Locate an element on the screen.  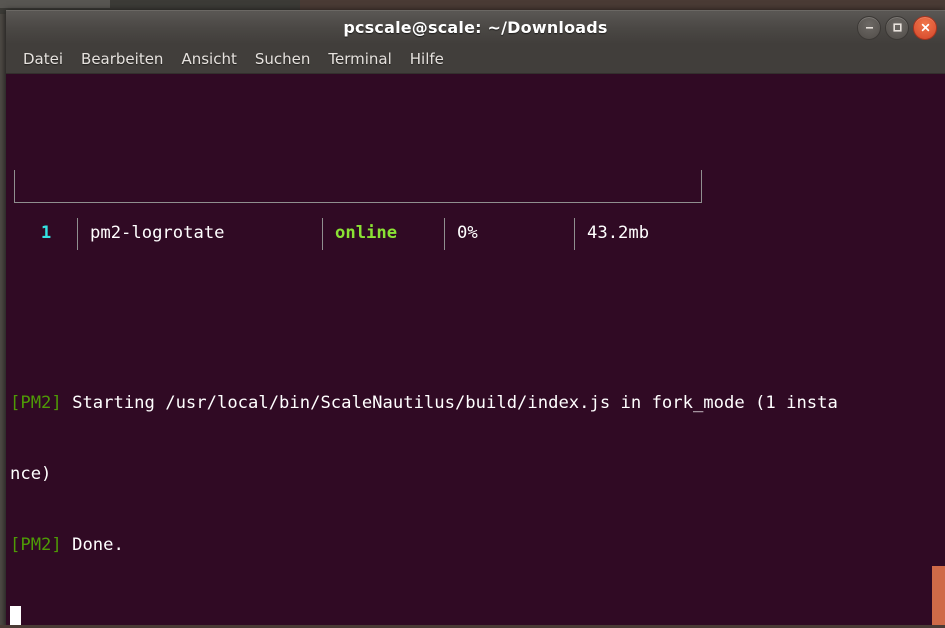
cell-cpu: 0% is located at coordinates (509, 233).